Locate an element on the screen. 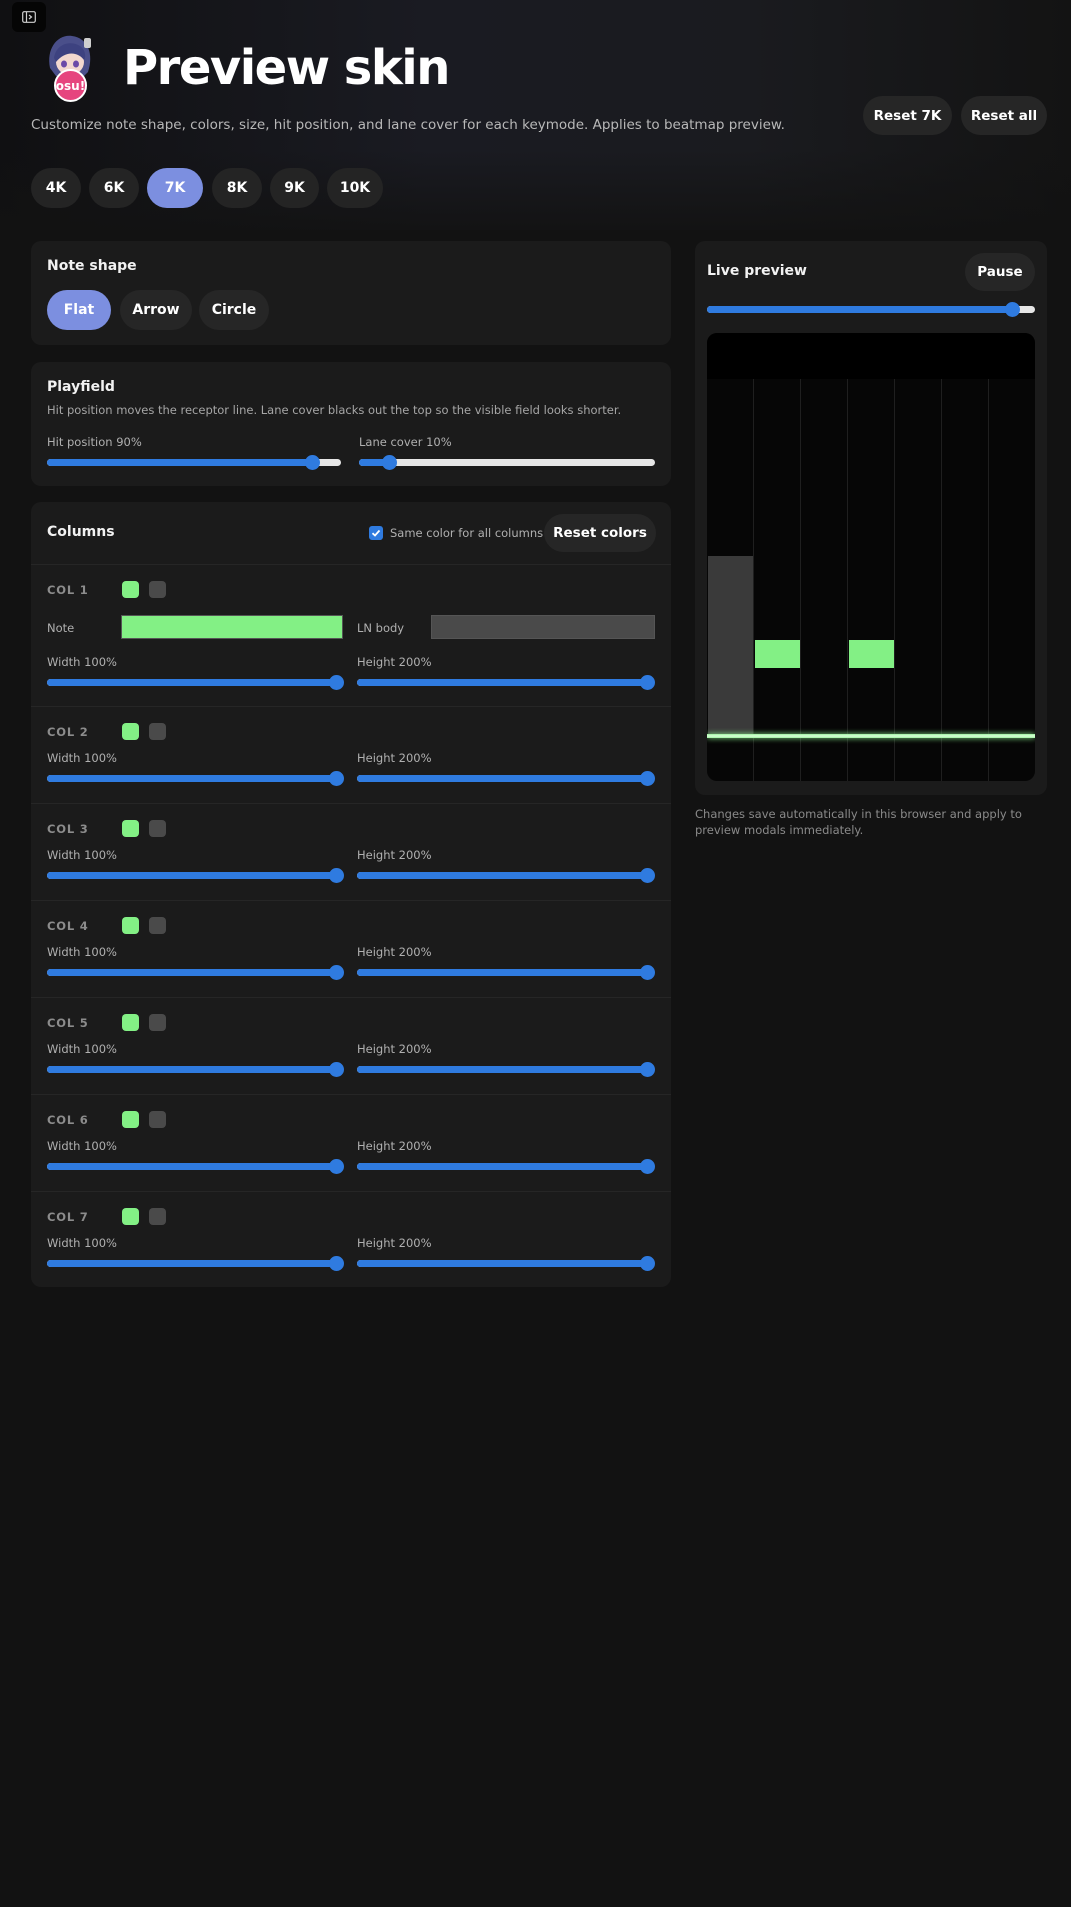  column-row-2: COL 2 Width 100% Height 200% is located at coordinates (351, 754).